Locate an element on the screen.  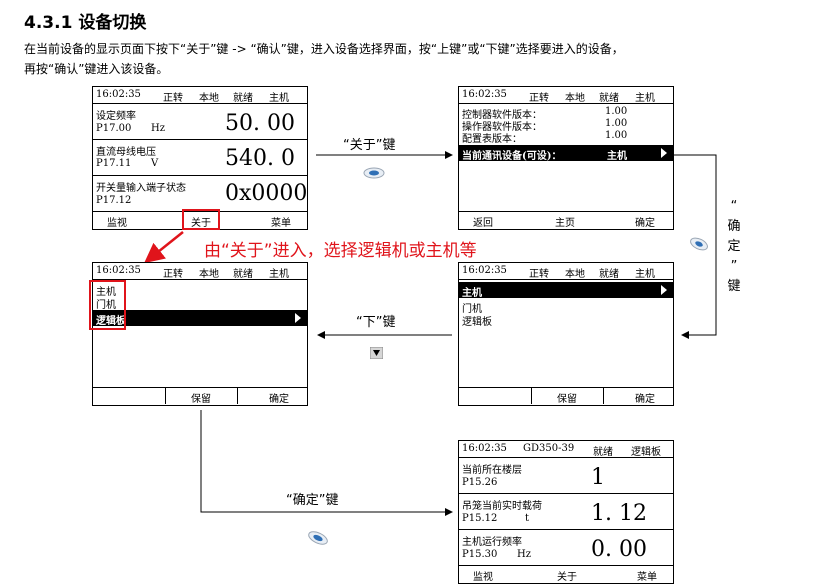
param-name: 设定频率 is located at coordinates (116, 116).